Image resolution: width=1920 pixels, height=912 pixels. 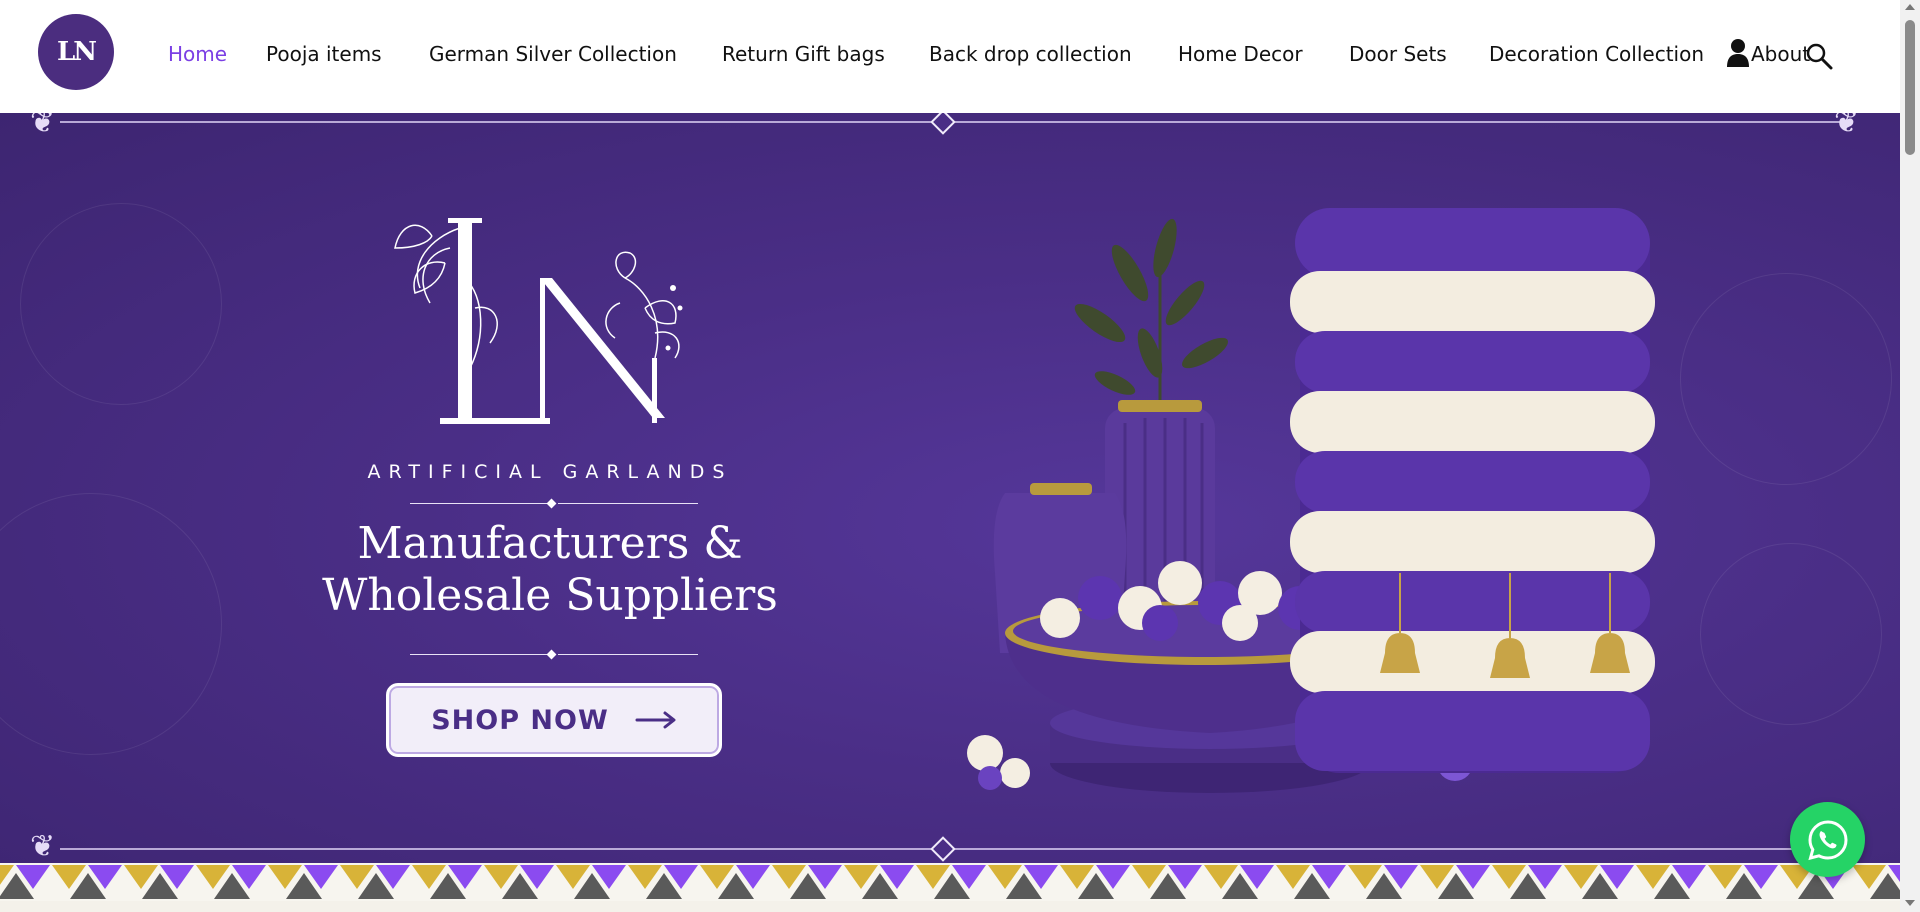 What do you see at coordinates (803, 54) in the screenshot?
I see `nav-return-gift-bags: Return Gift bags` at bounding box center [803, 54].